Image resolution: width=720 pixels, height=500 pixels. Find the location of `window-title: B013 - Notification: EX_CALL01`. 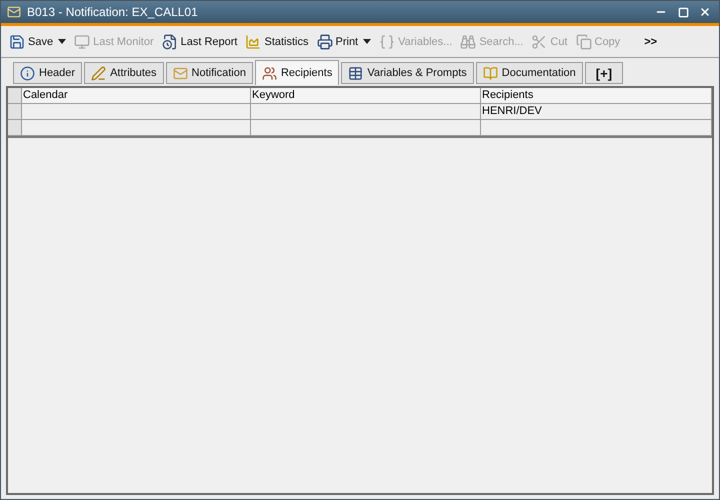

window-title: B013 - Notification: EX_CALL01 is located at coordinates (113, 12).